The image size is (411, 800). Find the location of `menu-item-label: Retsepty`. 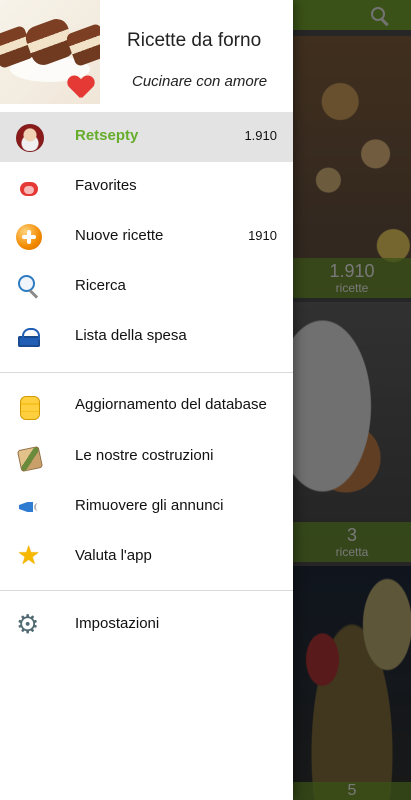

menu-item-label: Retsepty is located at coordinates (107, 135).